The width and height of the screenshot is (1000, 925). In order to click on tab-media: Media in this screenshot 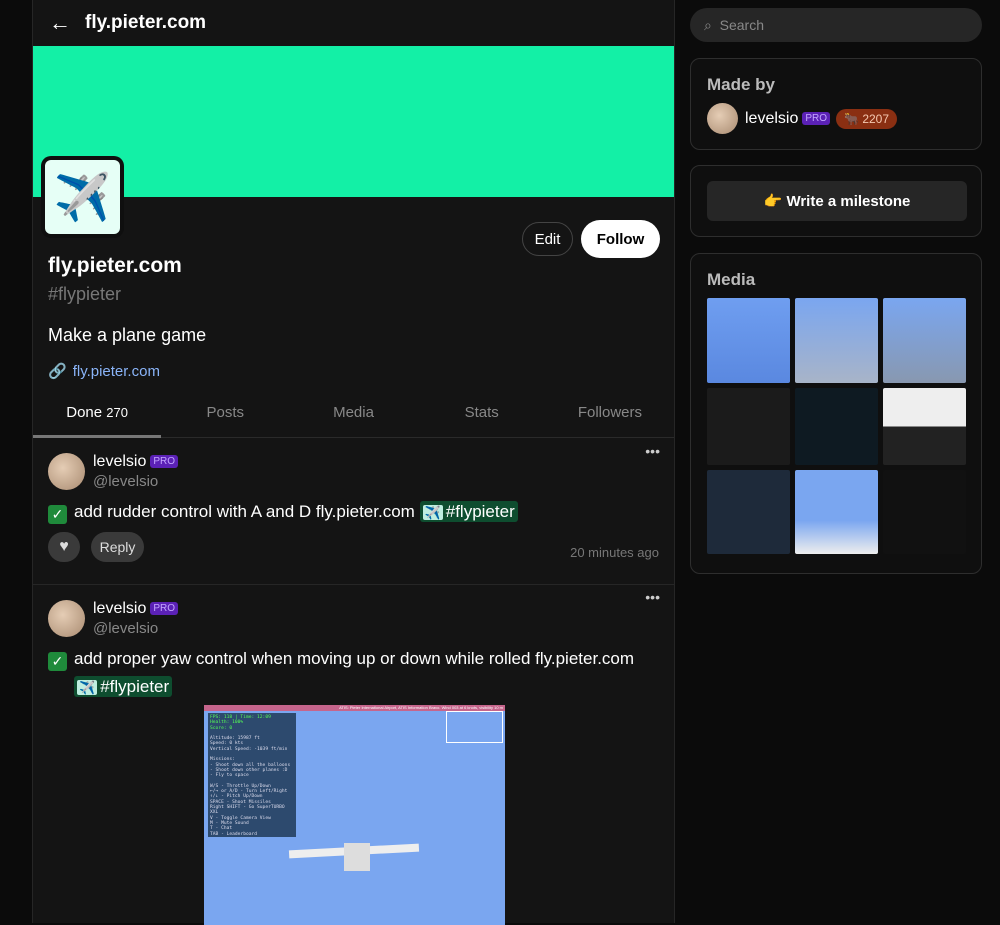, I will do `click(353, 416)`.